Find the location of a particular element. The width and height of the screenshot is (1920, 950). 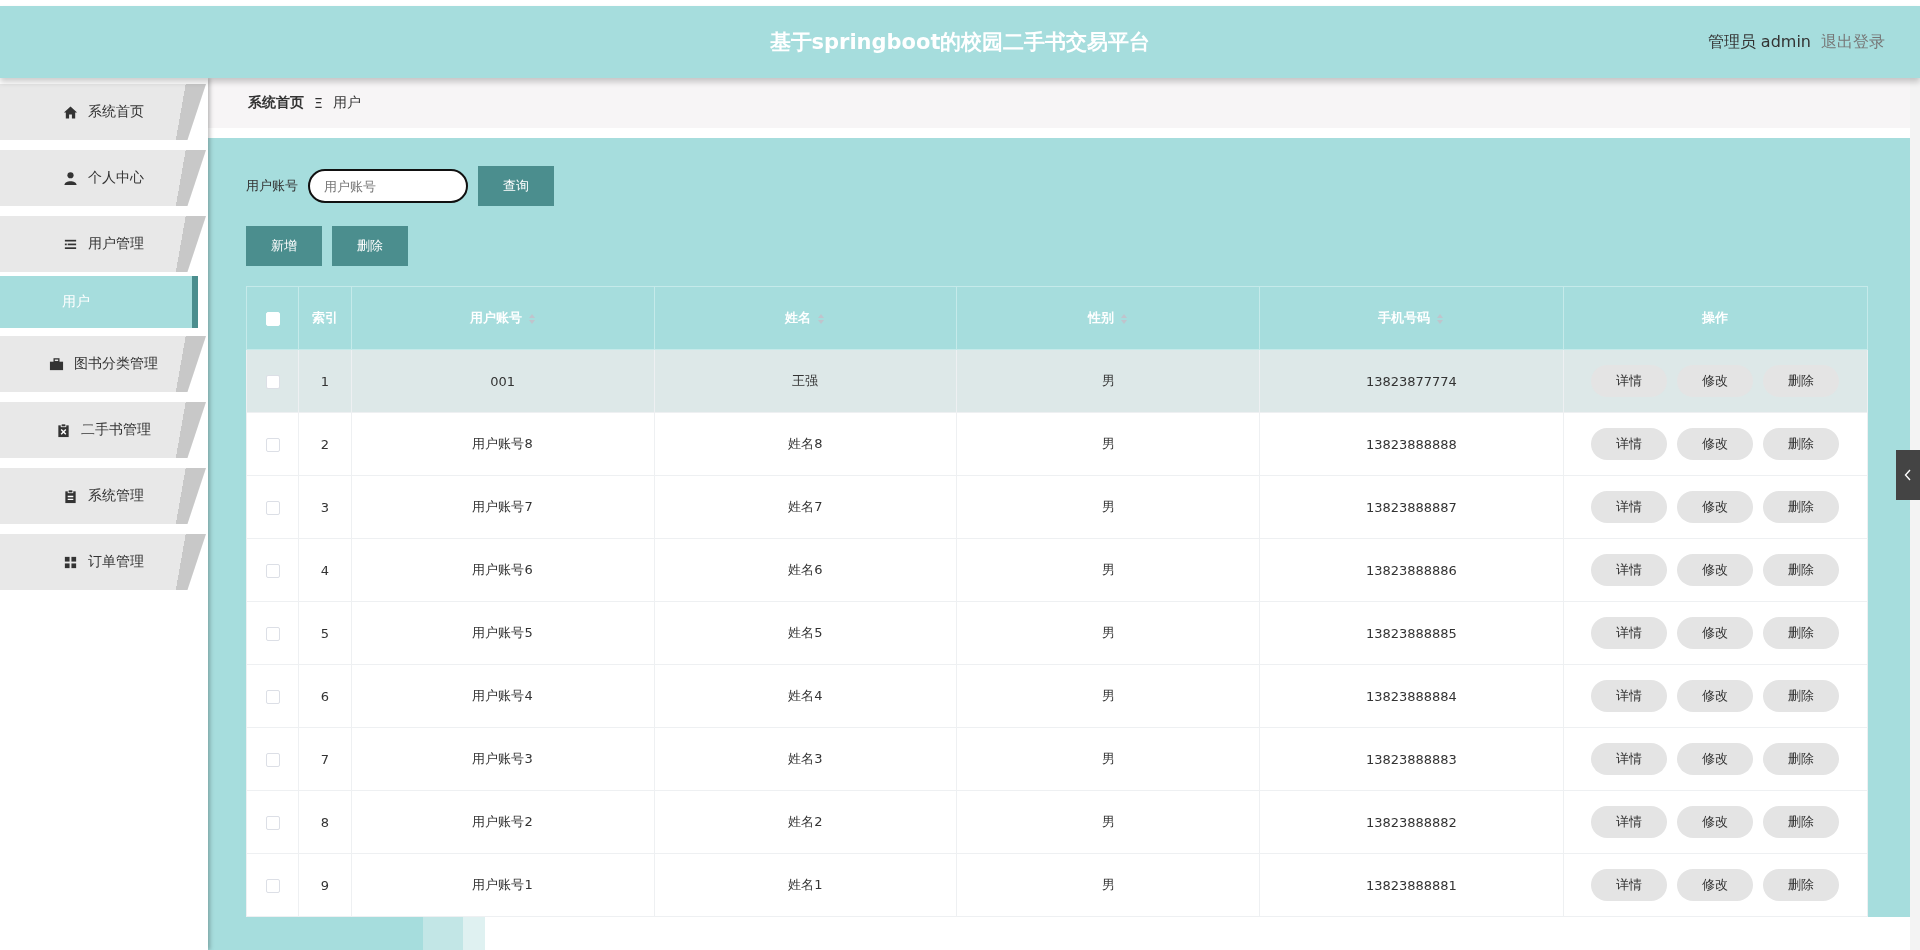

sidebar-item: 系统首页 is located at coordinates (103, 112).